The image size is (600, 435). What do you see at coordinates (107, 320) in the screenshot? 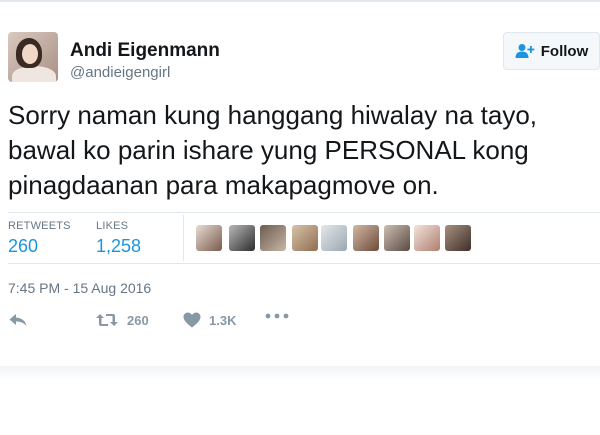
I see `retweet-icon` at bounding box center [107, 320].